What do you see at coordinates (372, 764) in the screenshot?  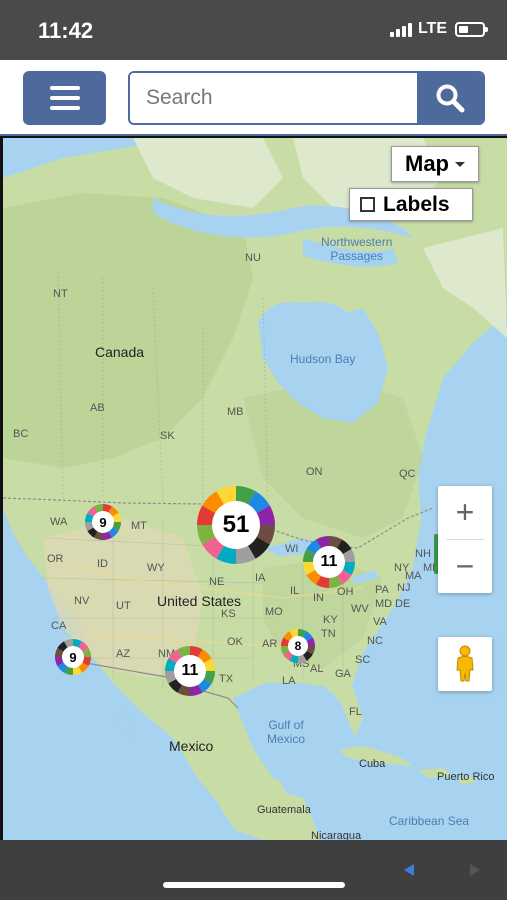 I see `label-cuba: Cuba` at bounding box center [372, 764].